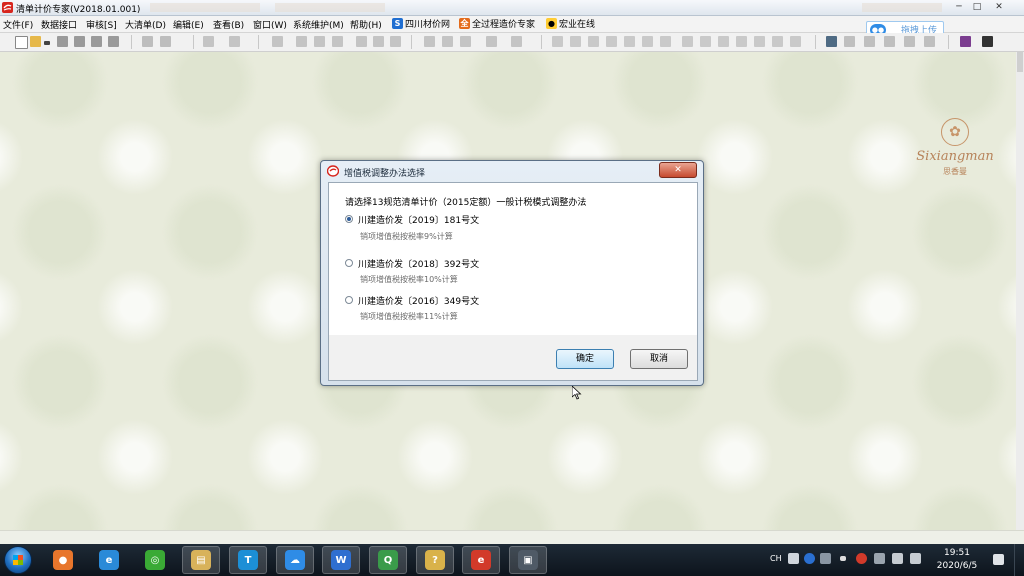 The image size is (1024, 576). I want to click on menu-view: 查看(B), so click(228, 24).